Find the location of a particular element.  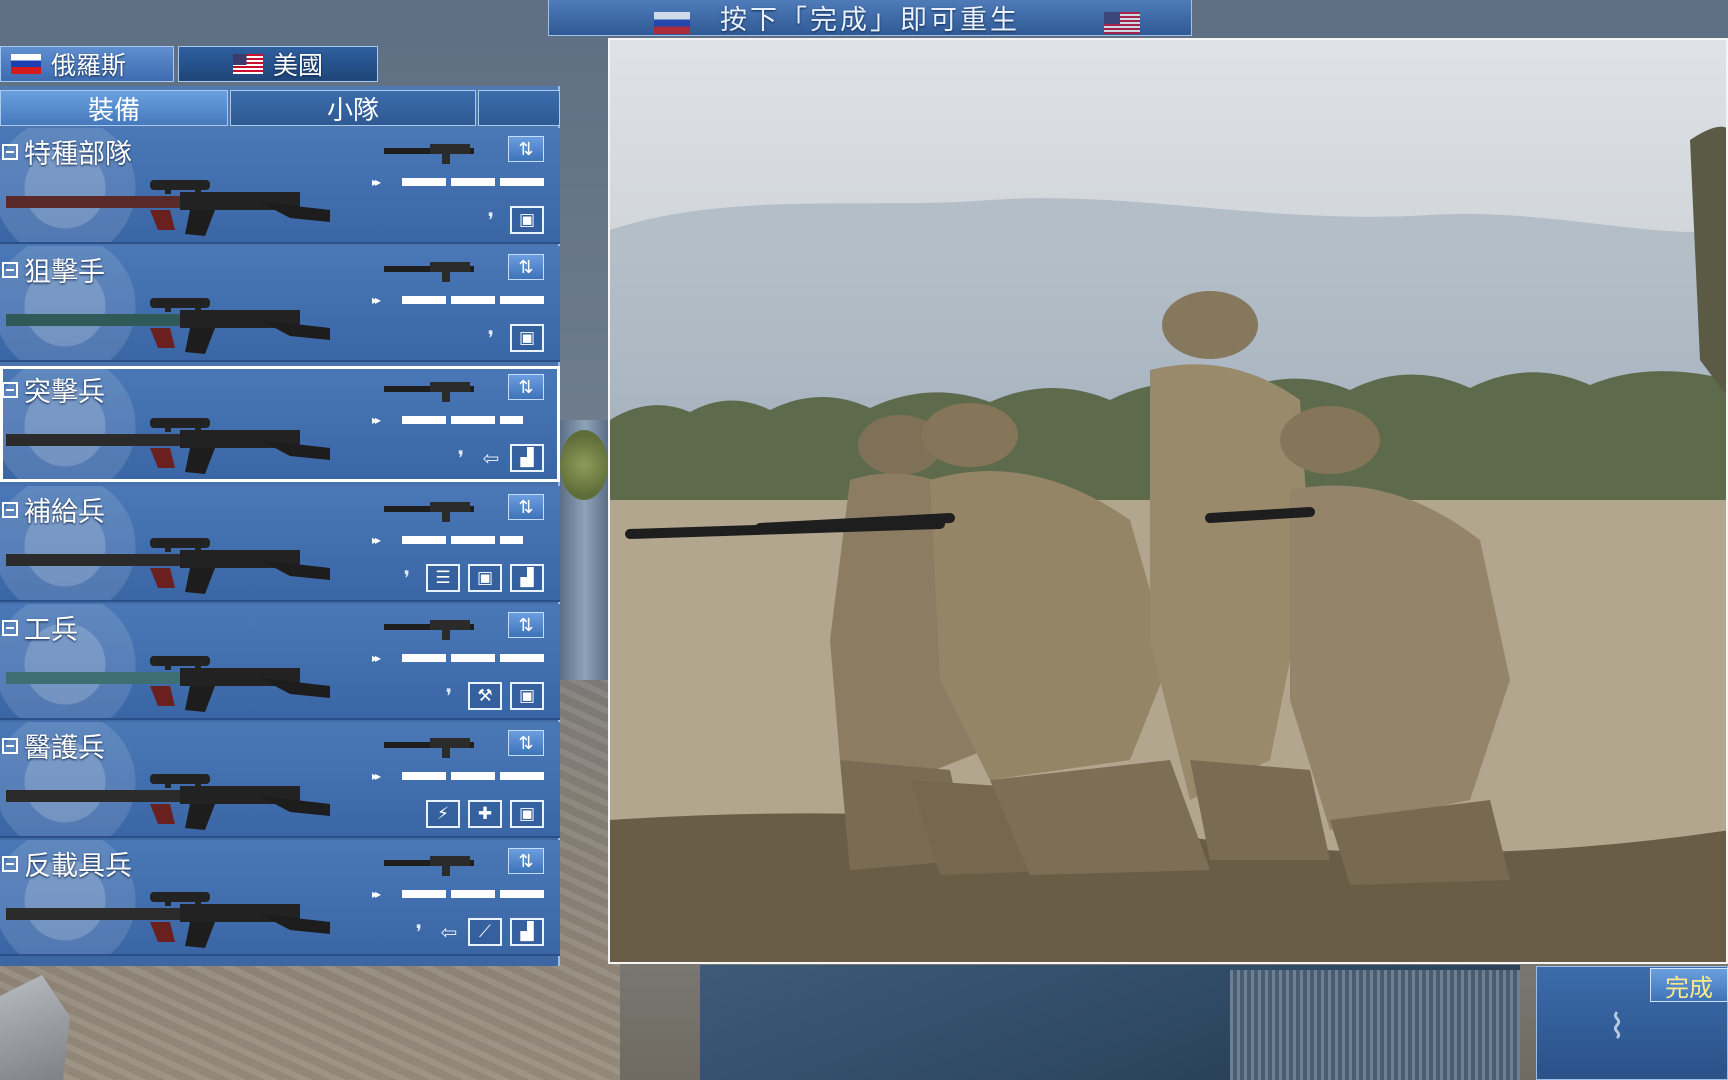

background-roof-stripes is located at coordinates (1375, 1025).